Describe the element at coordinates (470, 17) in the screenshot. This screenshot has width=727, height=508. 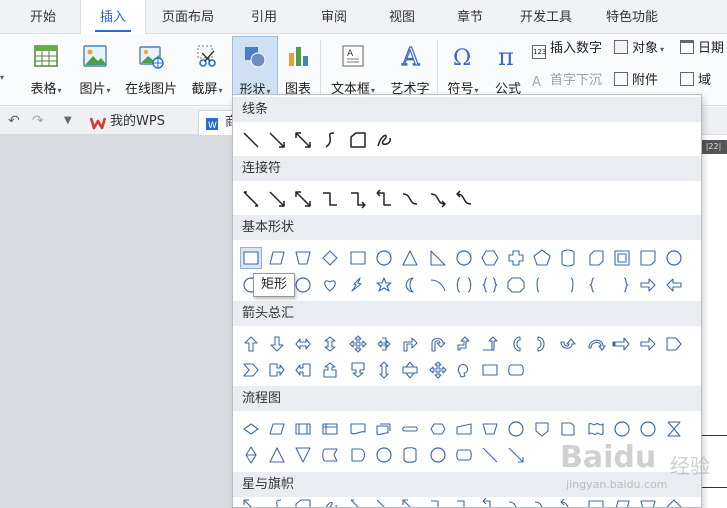
I see `tab-chapter: 章节` at that location.